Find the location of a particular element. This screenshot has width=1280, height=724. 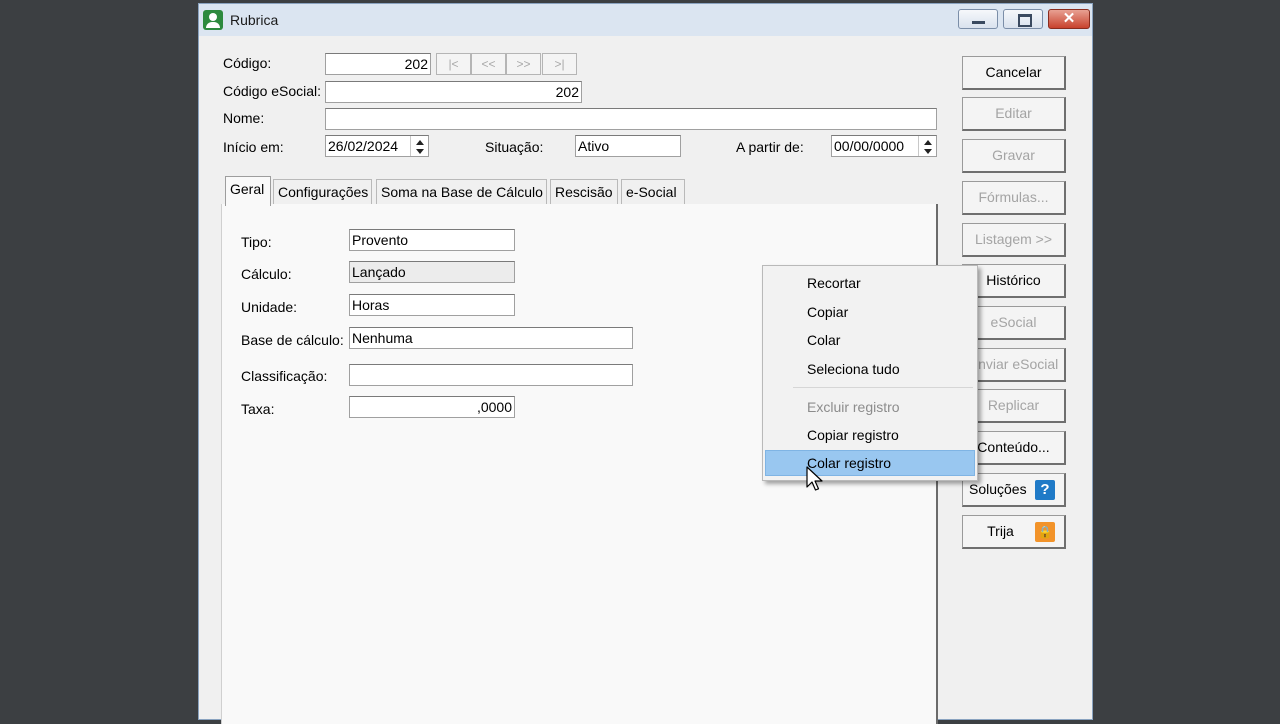

situacao-field: Ativo is located at coordinates (628, 146).